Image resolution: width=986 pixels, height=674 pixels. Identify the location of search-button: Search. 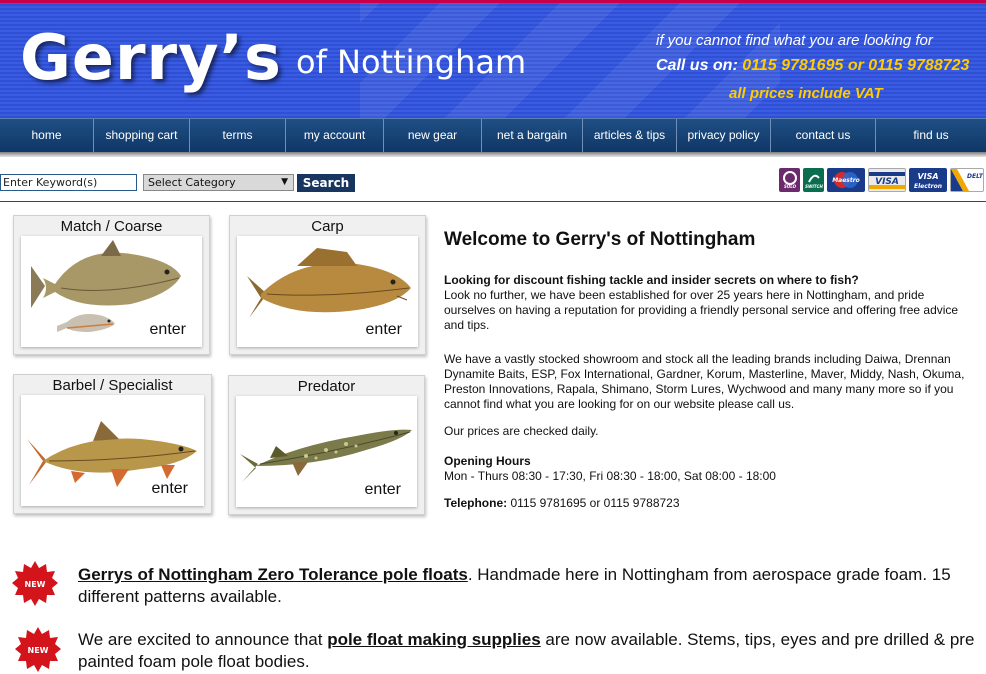
(326, 183).